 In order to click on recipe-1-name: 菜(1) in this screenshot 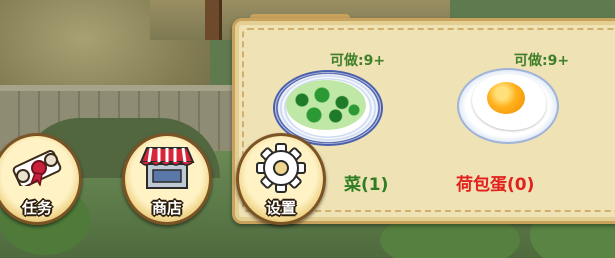, I will do `click(366, 185)`.